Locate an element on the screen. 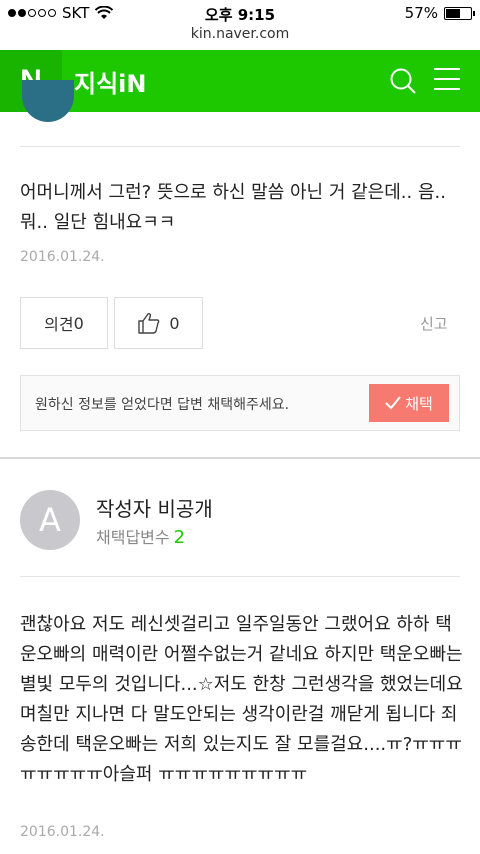  adopted-count: 2 is located at coordinates (179, 537).